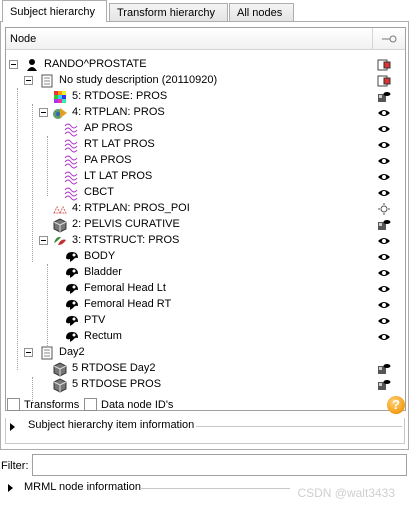 The image size is (409, 506). What do you see at coordinates (82, 487) in the screenshot?
I see `mrml-node-information-label: MRML node information` at bounding box center [82, 487].